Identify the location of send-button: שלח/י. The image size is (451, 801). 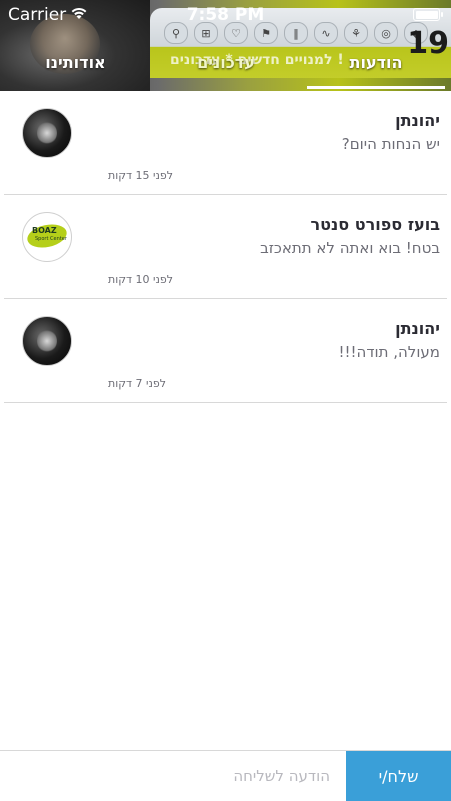
(398, 776).